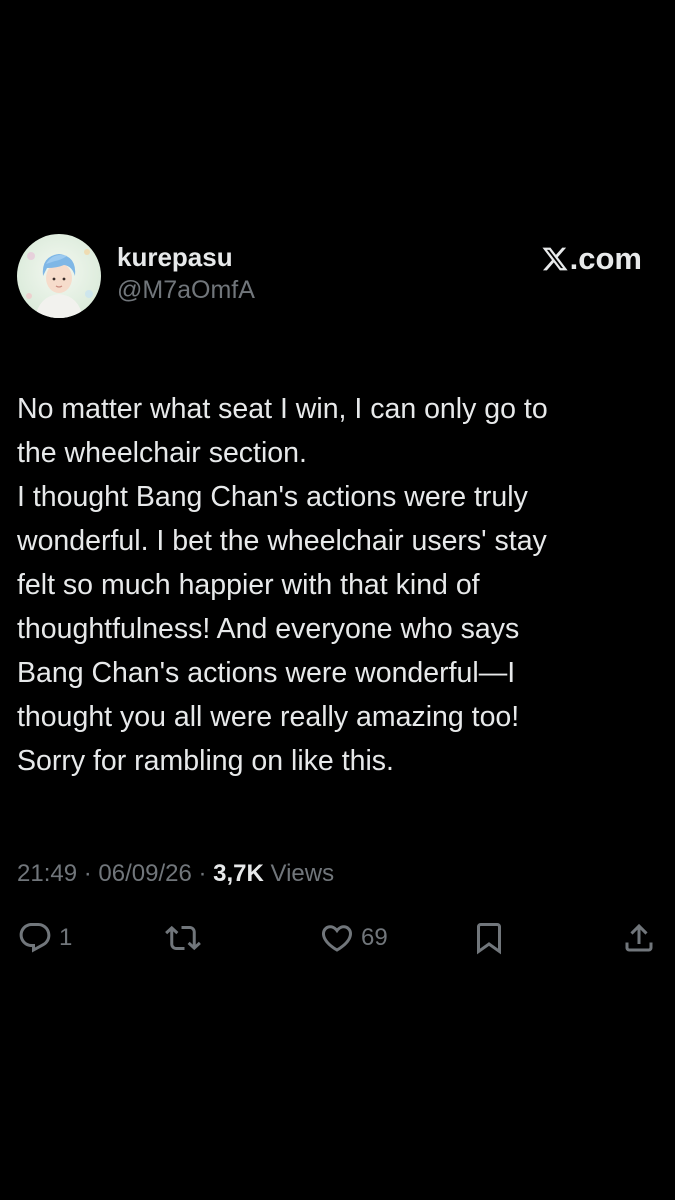 The width and height of the screenshot is (675, 1200). Describe the element at coordinates (238, 873) in the screenshot. I see `views-count: 3,7K` at that location.